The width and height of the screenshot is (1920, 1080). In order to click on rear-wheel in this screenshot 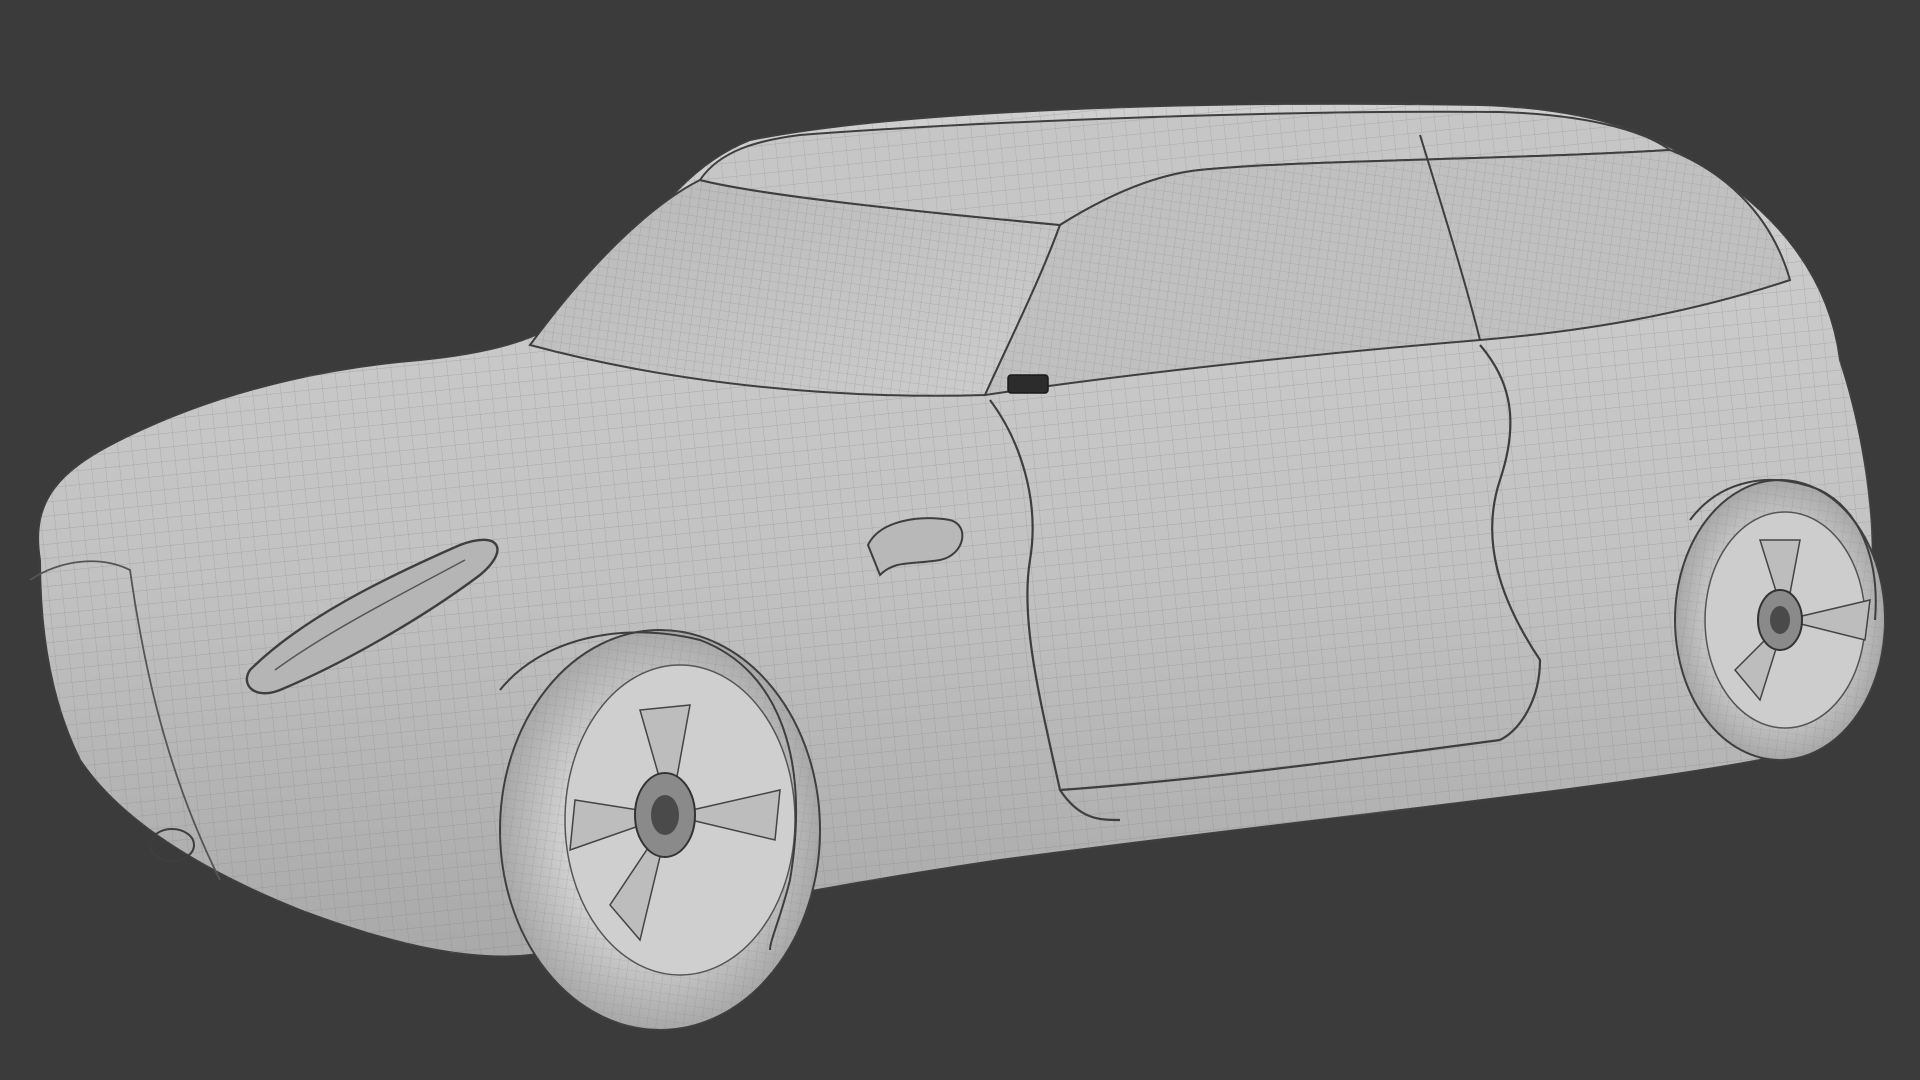, I will do `click(1780, 620)`.